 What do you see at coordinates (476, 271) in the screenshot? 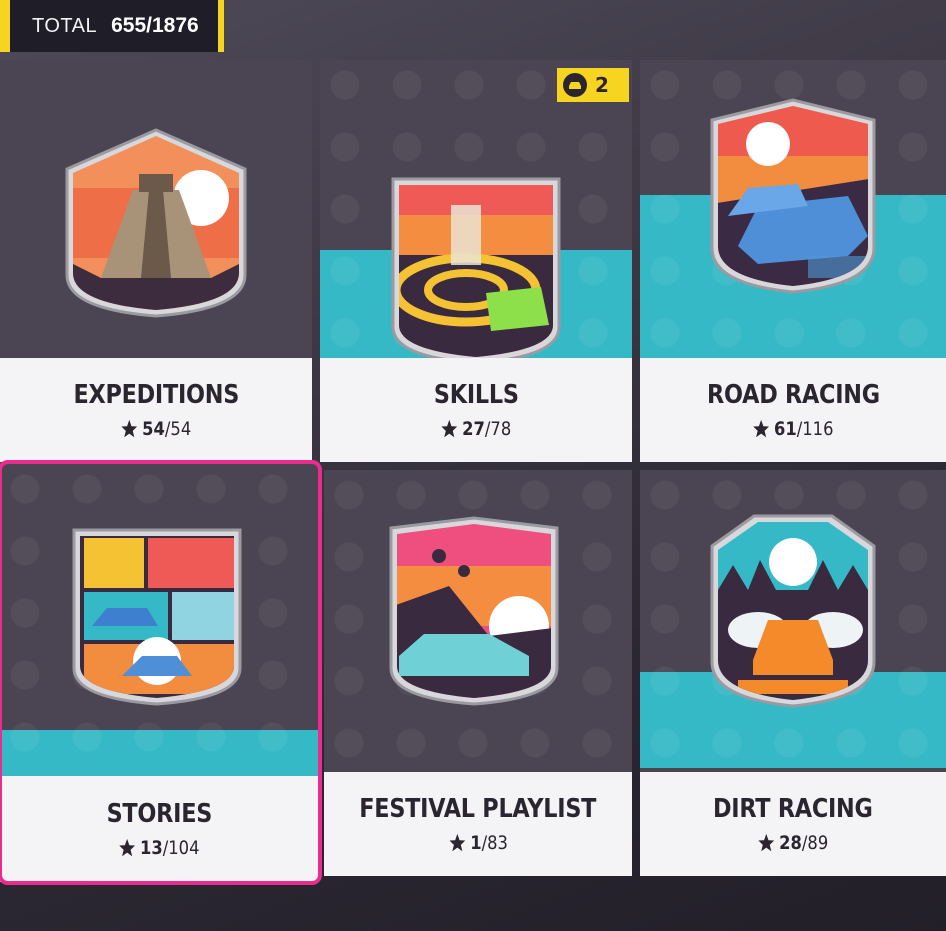
I see `skills-emblem-icon` at bounding box center [476, 271].